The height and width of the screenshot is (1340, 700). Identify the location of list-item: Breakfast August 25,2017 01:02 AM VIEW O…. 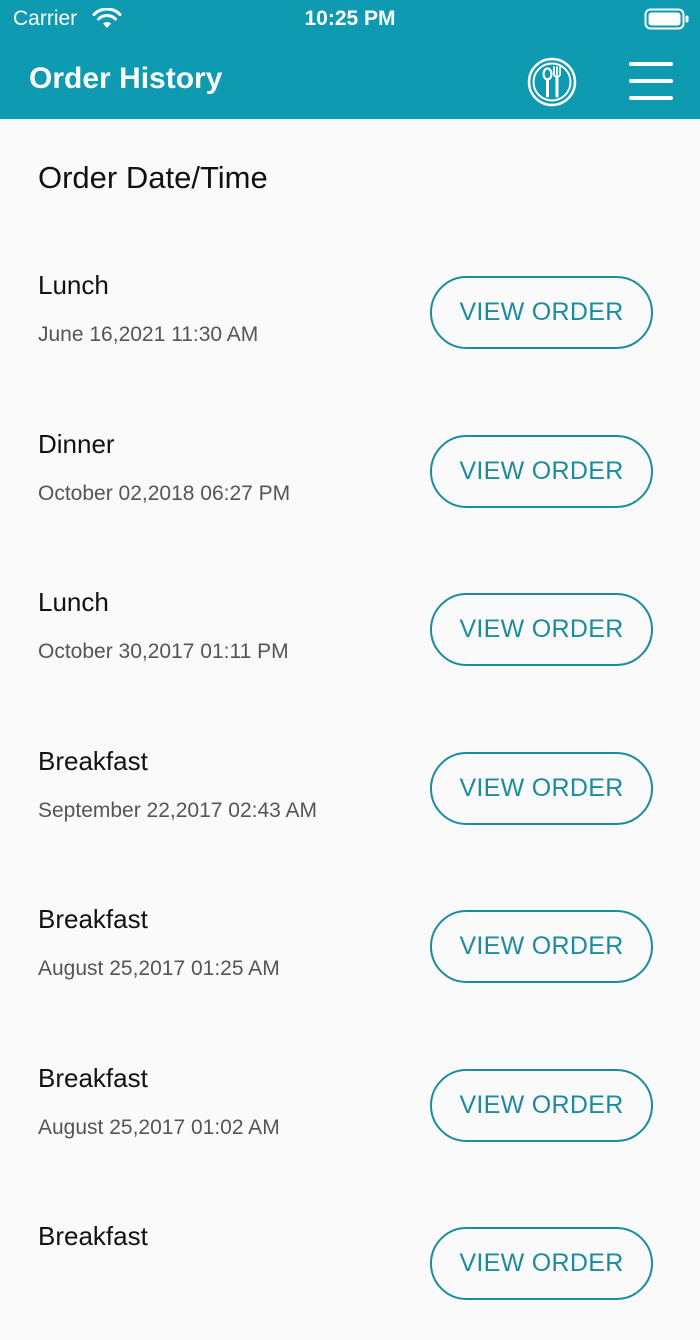
(350, 1102).